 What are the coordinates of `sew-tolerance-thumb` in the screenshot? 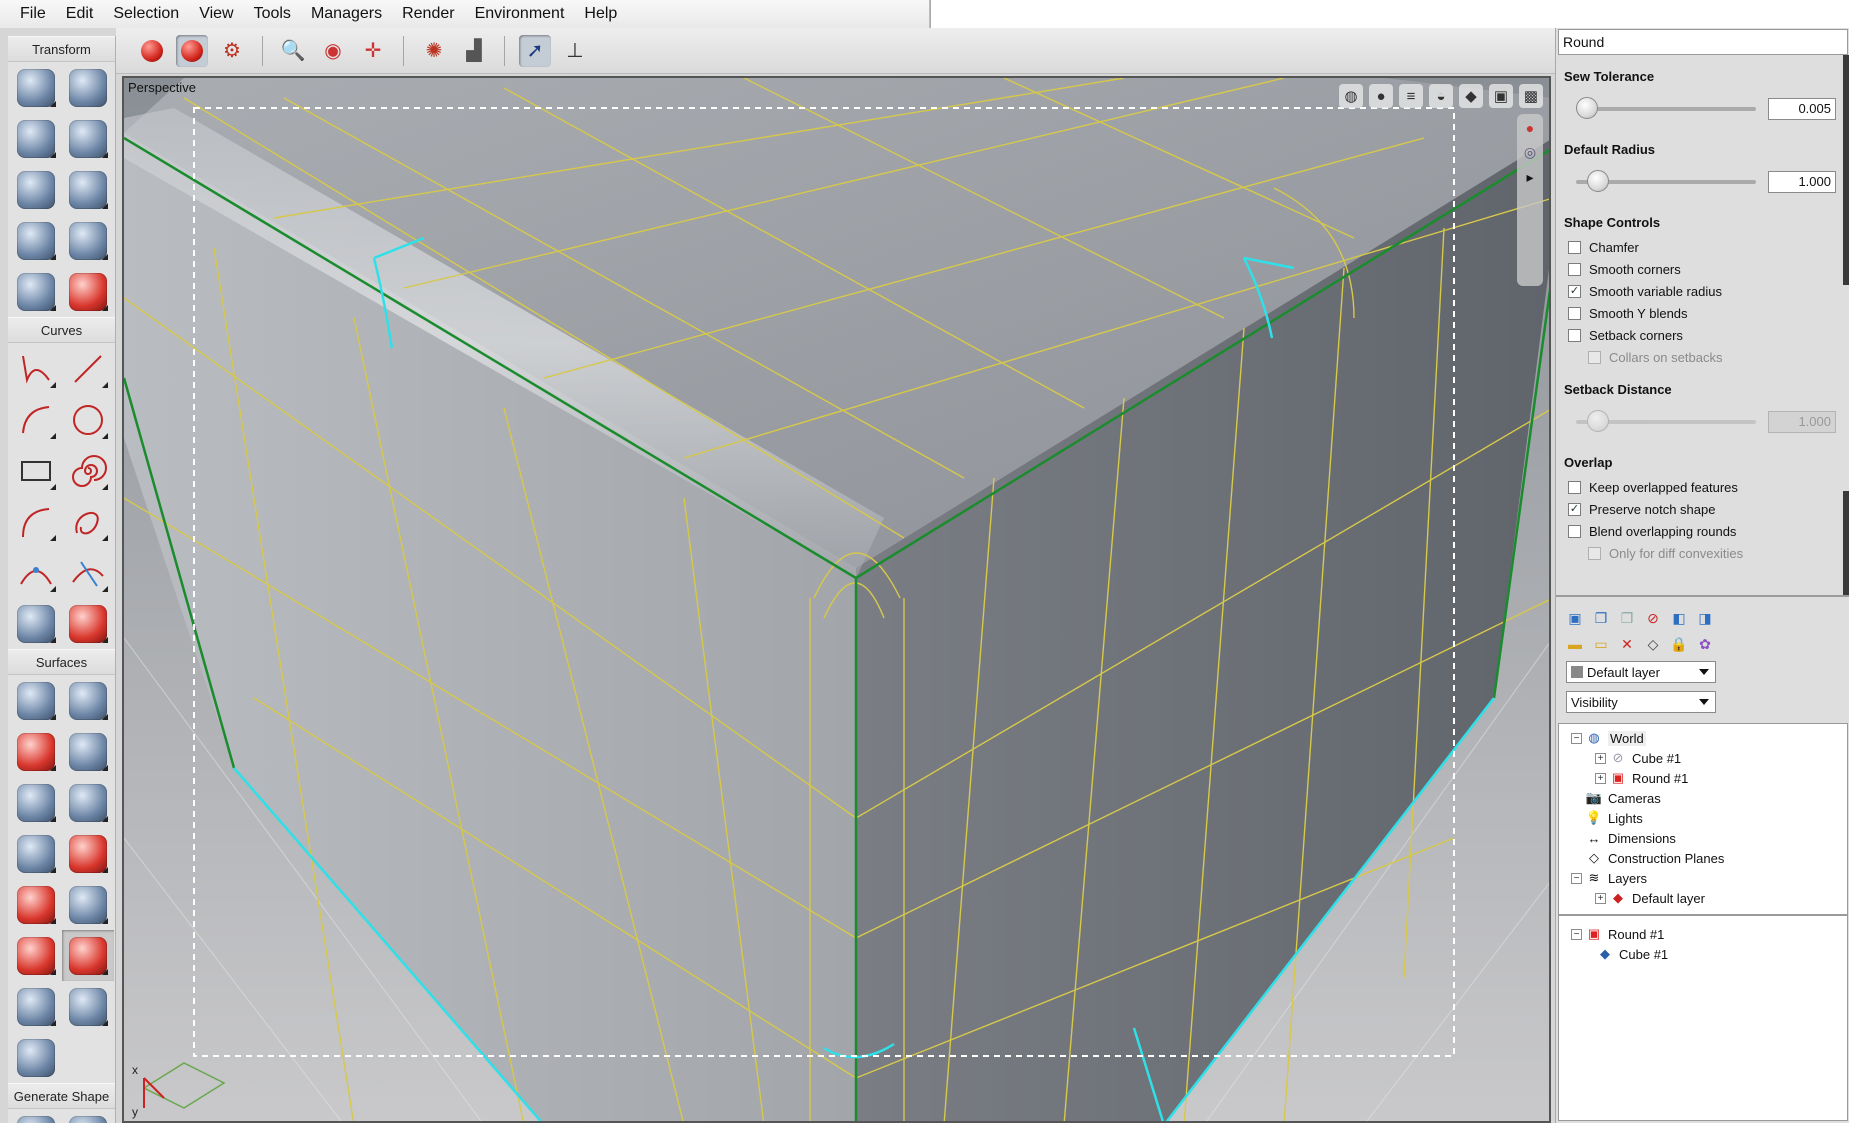 It's located at (1587, 108).